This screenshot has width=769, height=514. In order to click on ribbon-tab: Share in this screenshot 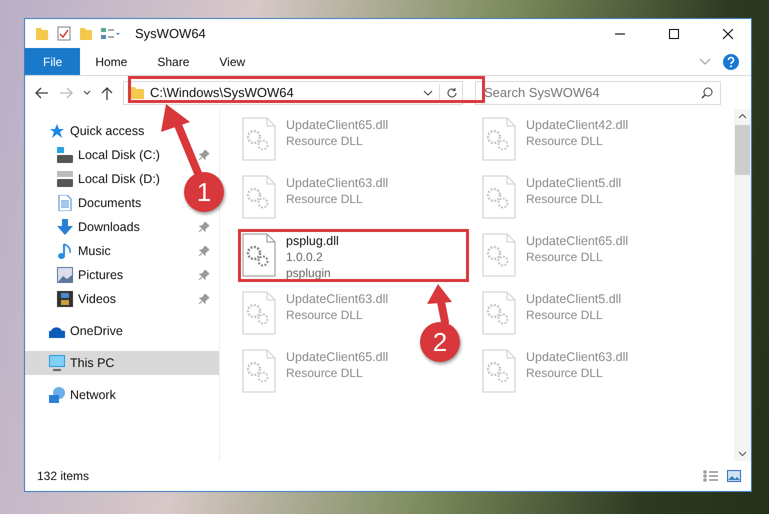, I will do `click(173, 61)`.